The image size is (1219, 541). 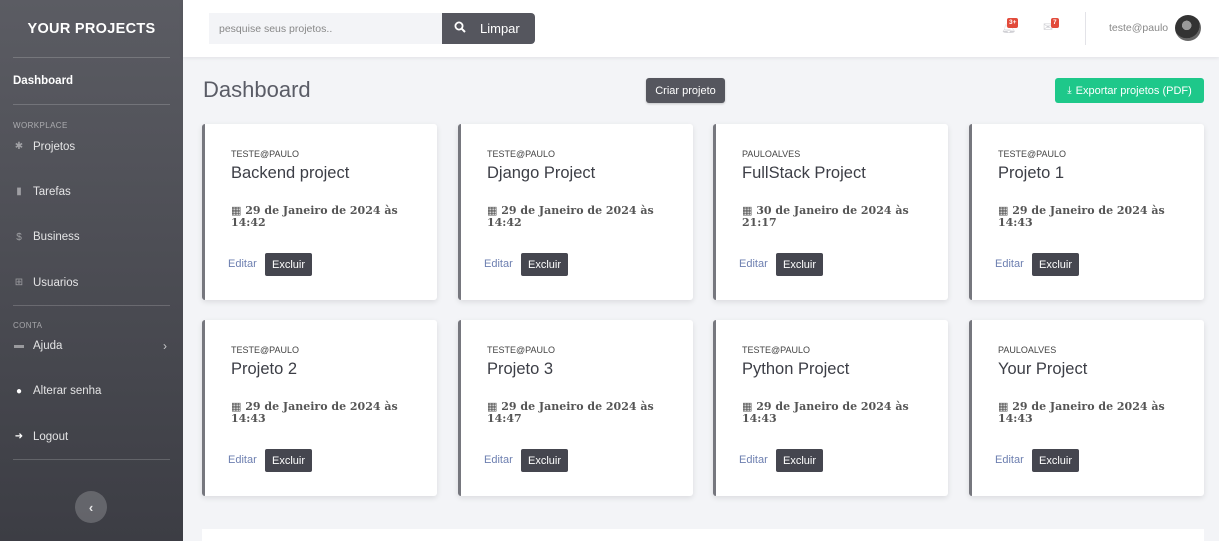 What do you see at coordinates (685, 90) in the screenshot?
I see `create-project-button: Criar projeto` at bounding box center [685, 90].